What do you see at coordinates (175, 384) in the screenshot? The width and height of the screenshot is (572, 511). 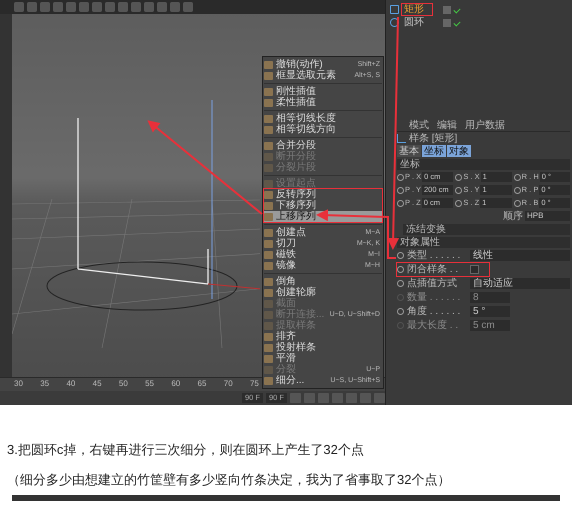 I see `timeline-tick-label: 60` at bounding box center [175, 384].